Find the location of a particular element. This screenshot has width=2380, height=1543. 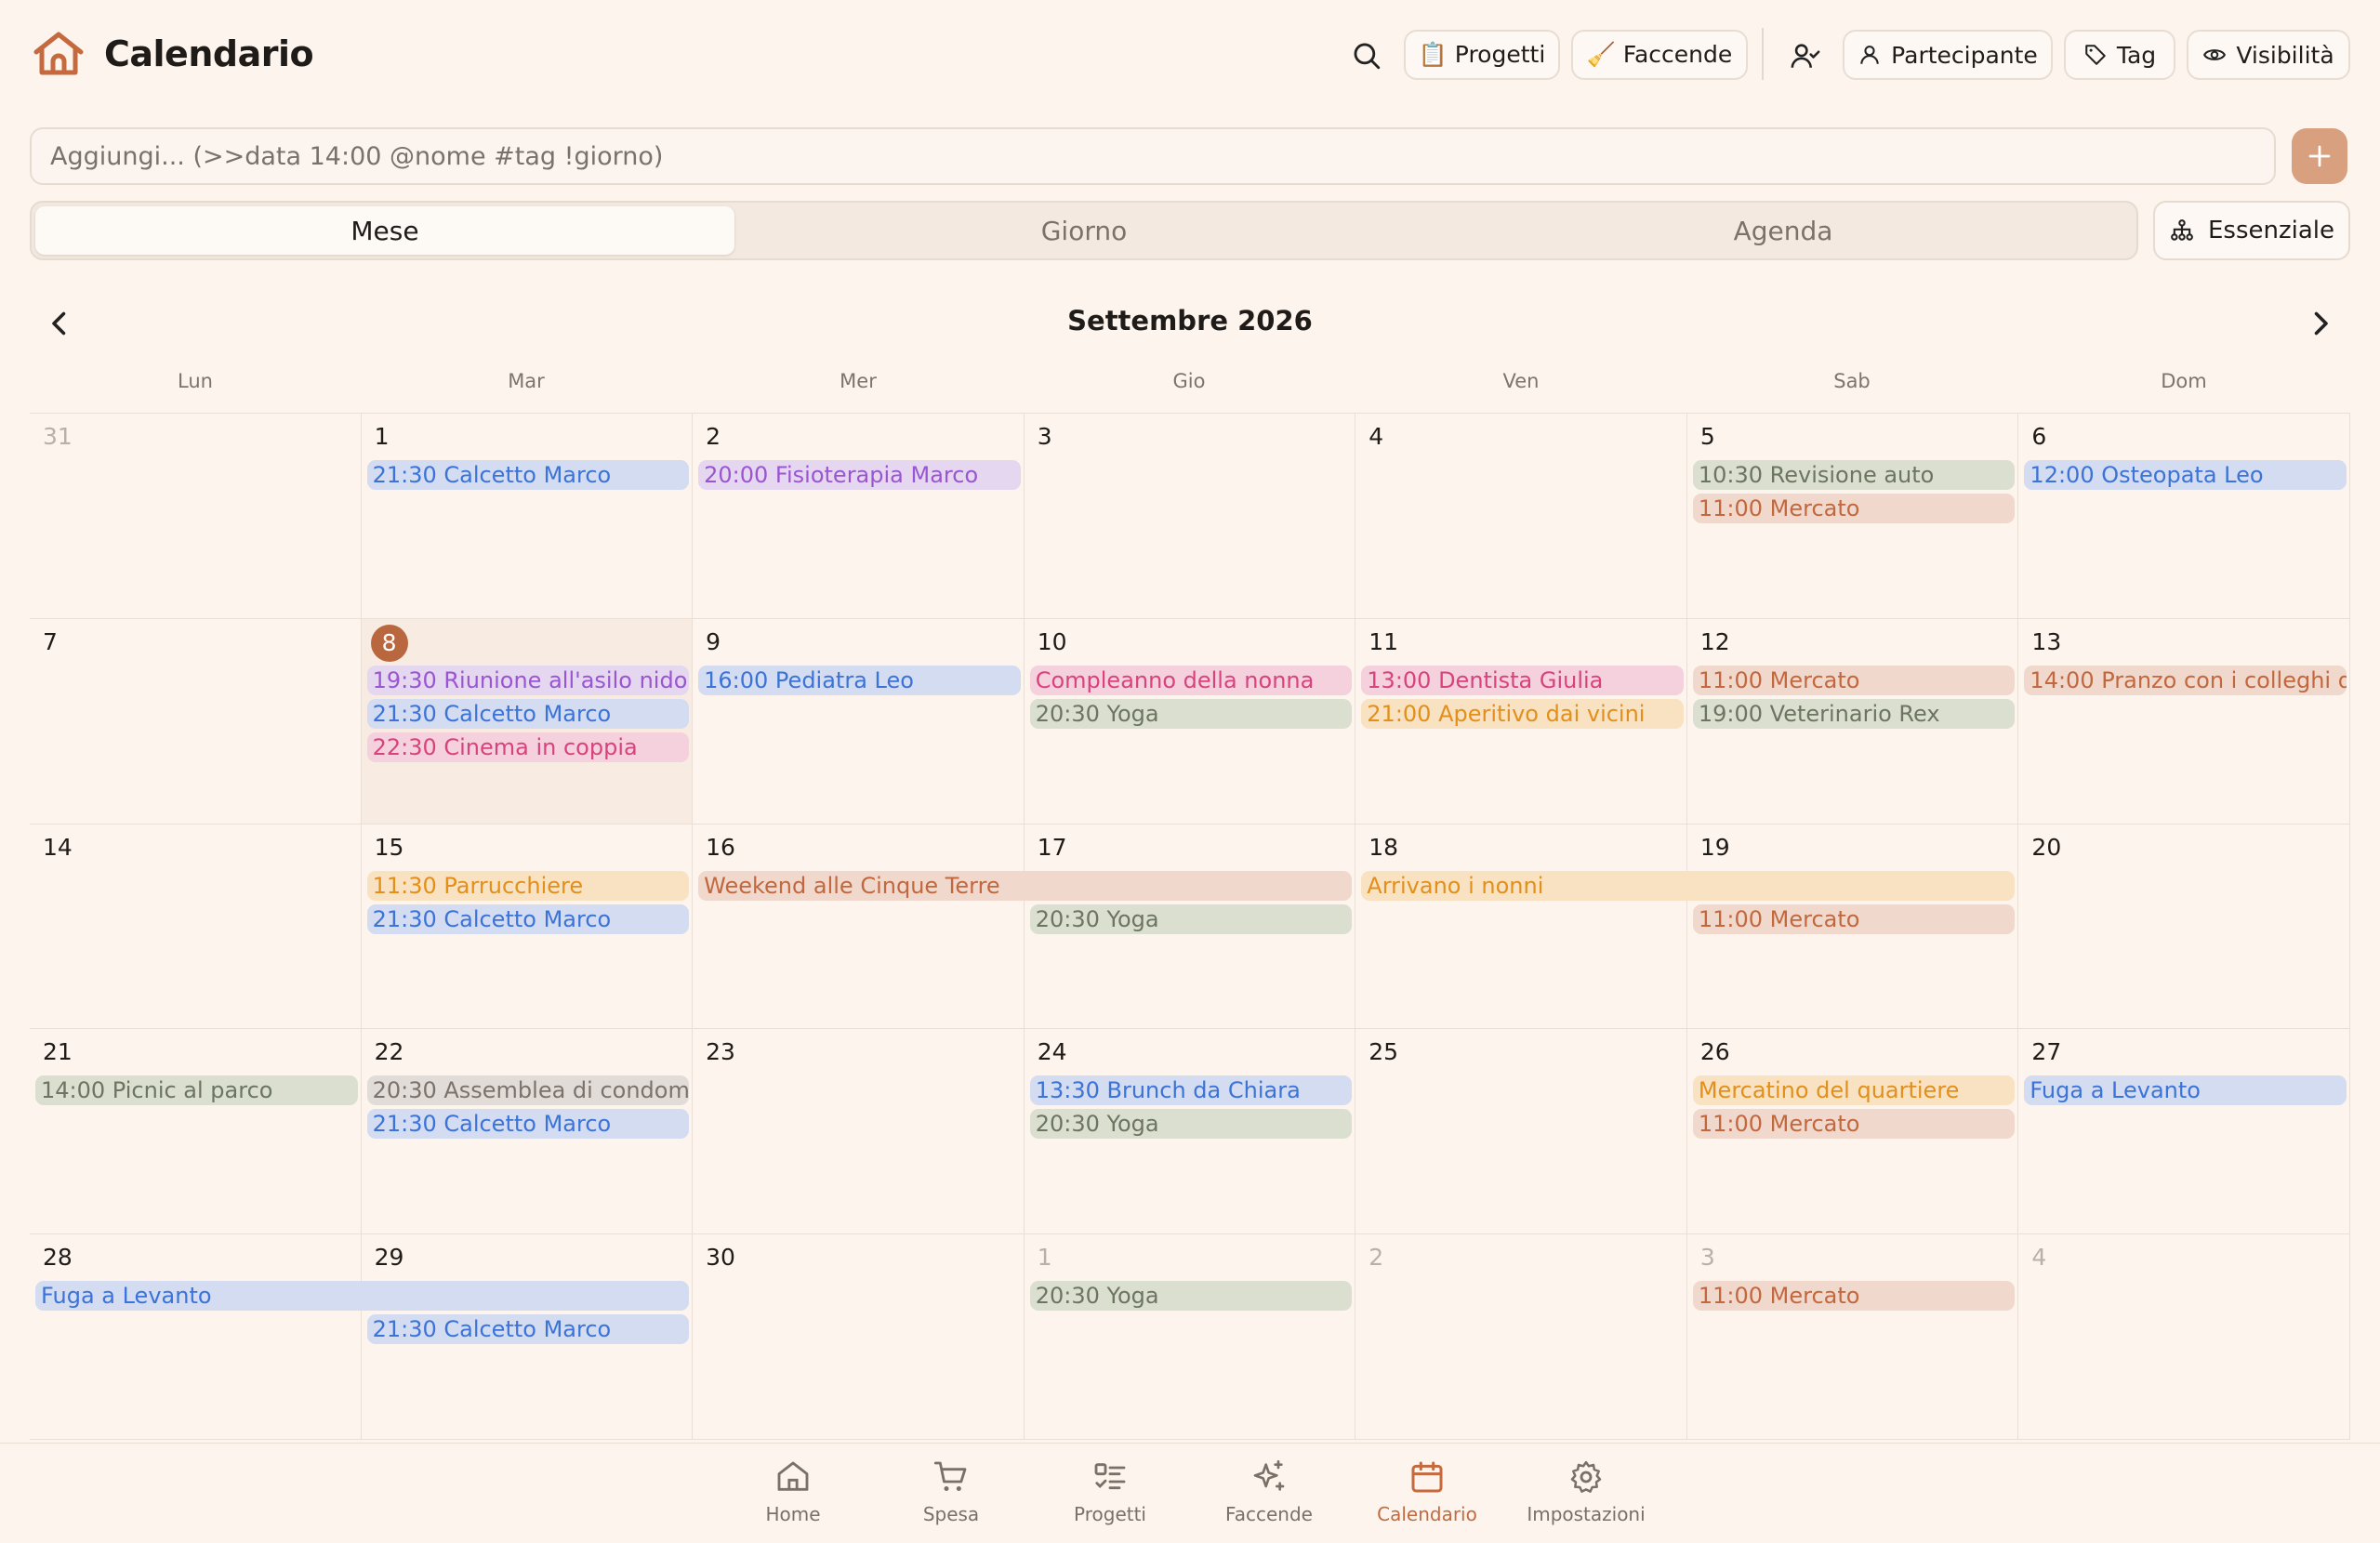

nav-home-label: Home is located at coordinates (793, 1514).